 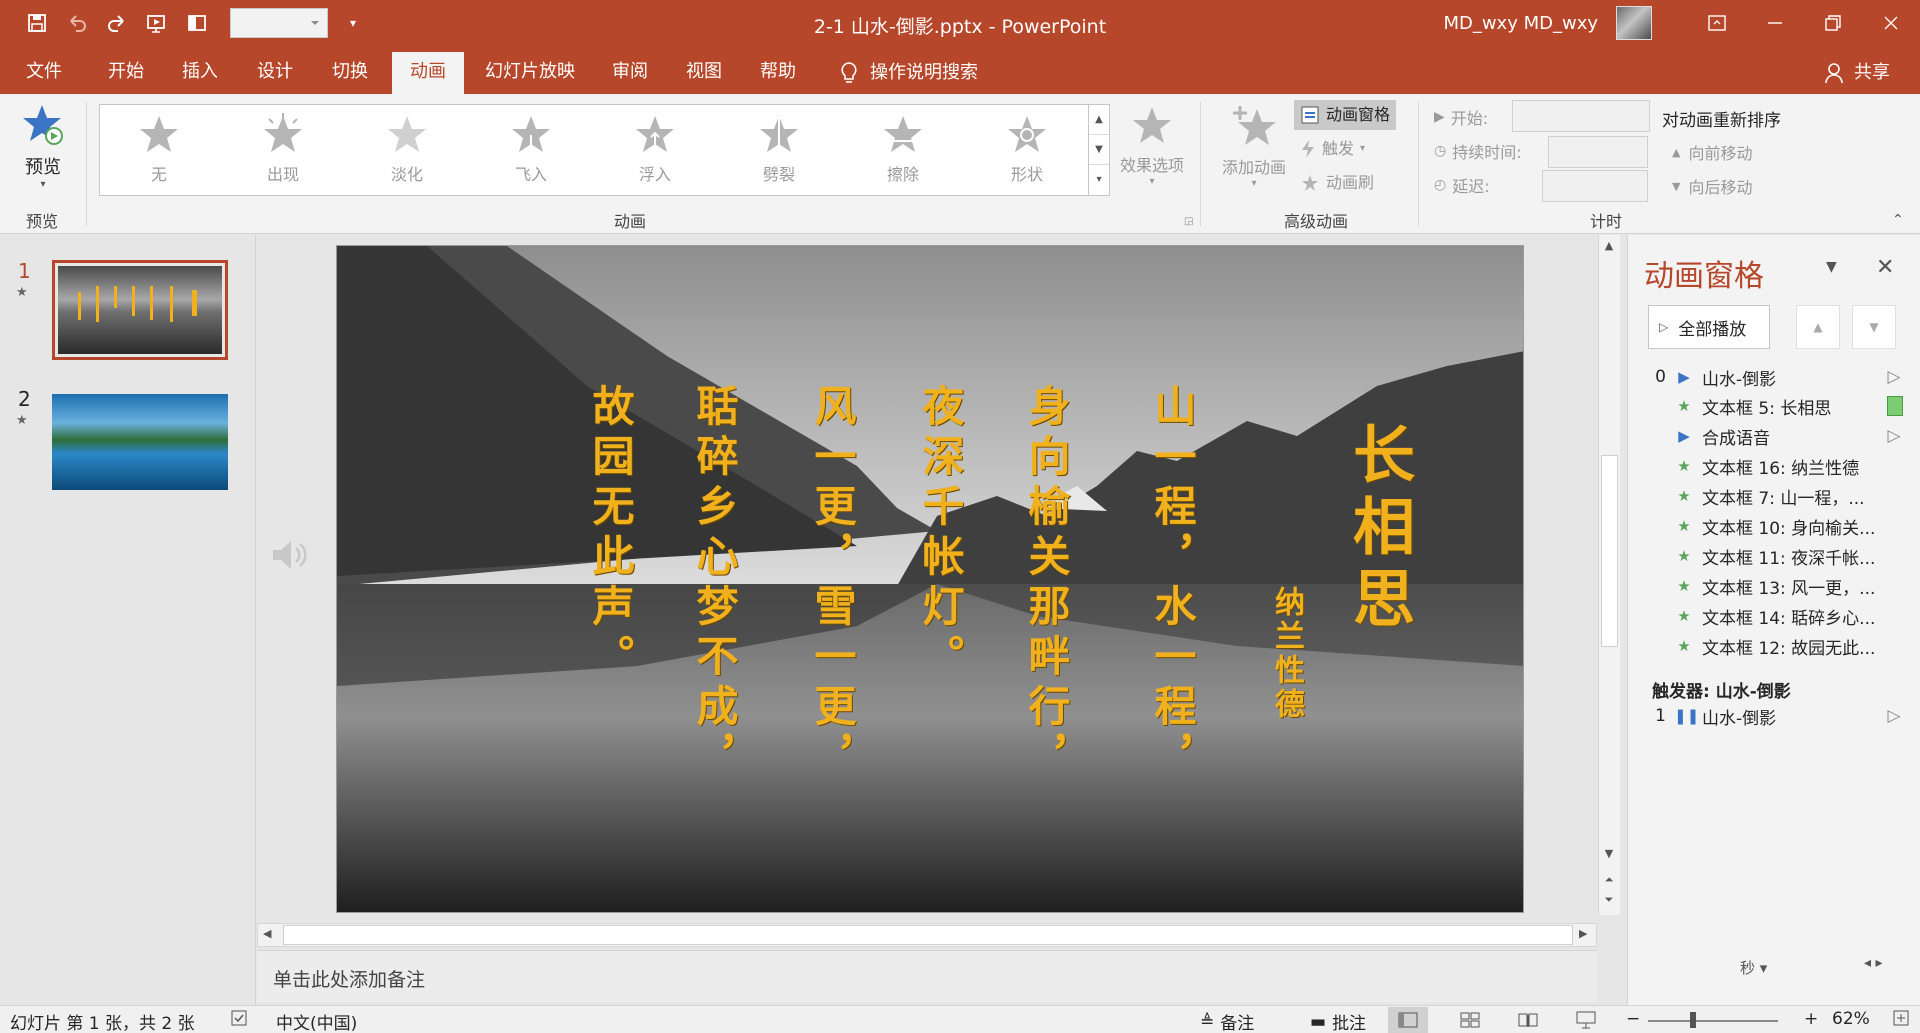 What do you see at coordinates (1581, 116) in the screenshot?
I see `start-select` at bounding box center [1581, 116].